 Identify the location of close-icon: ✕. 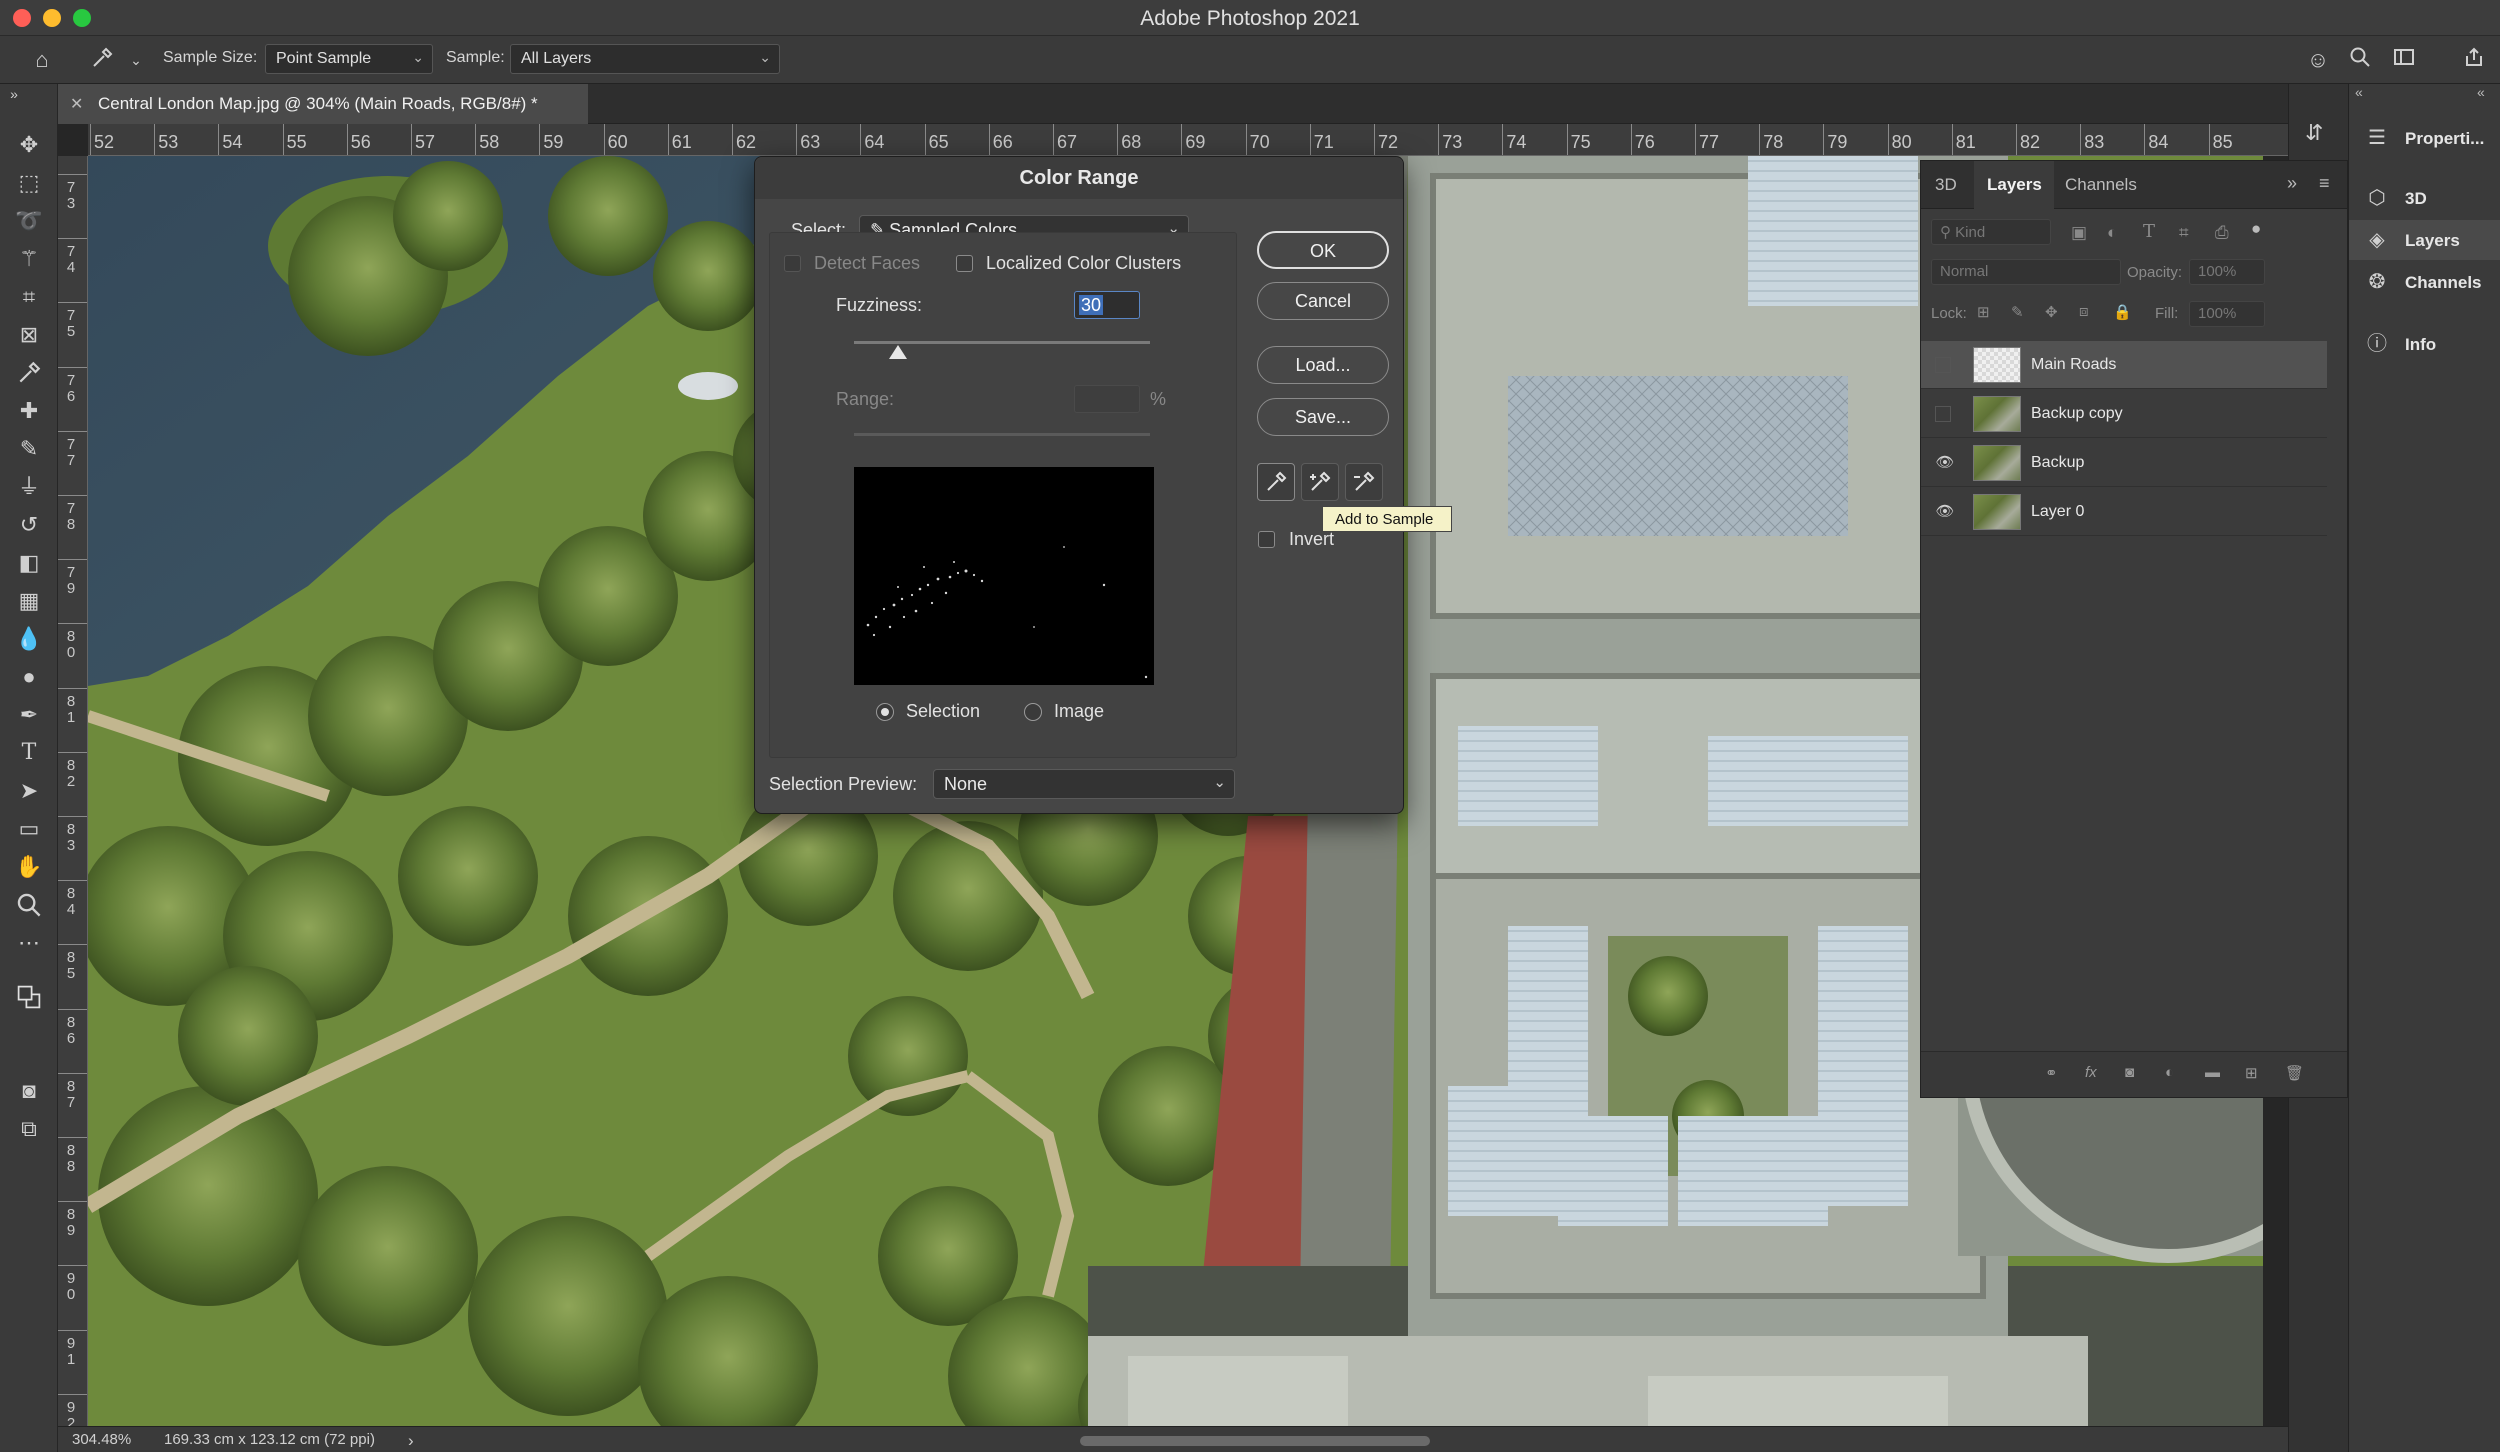
(76, 104).